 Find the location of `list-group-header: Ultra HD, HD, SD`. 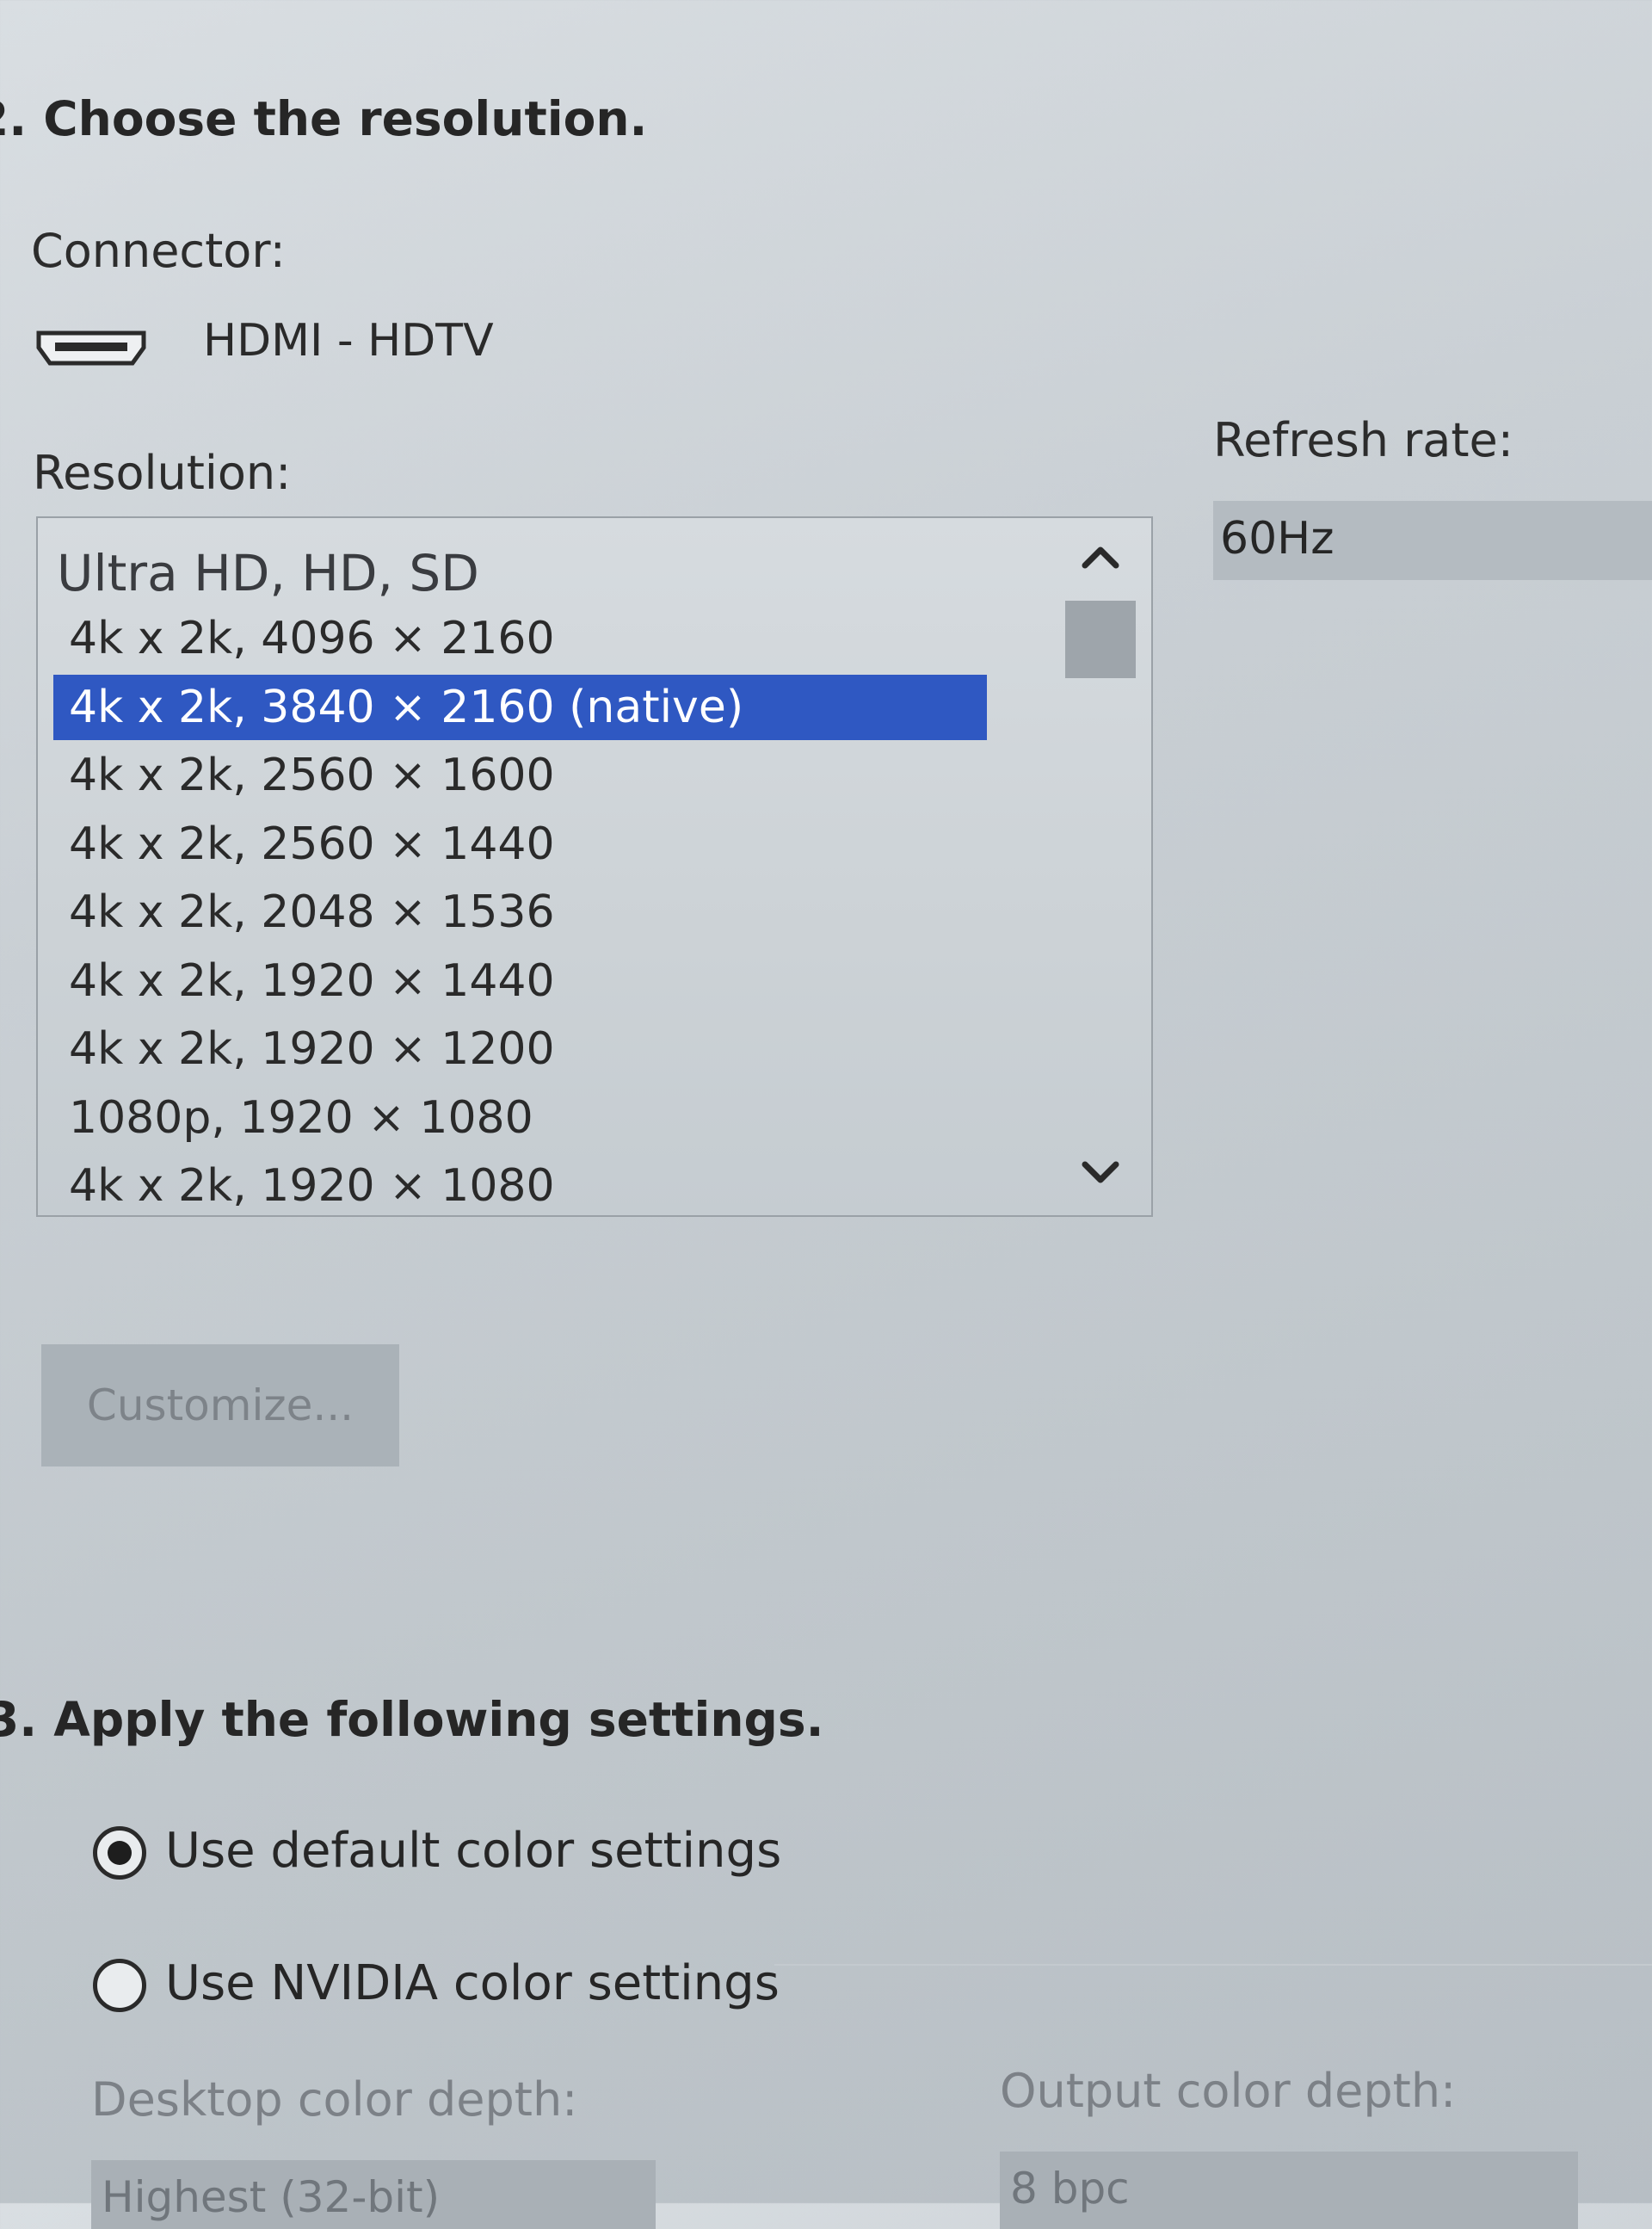

list-group-header: Ultra HD, HD, SD is located at coordinates (268, 573).